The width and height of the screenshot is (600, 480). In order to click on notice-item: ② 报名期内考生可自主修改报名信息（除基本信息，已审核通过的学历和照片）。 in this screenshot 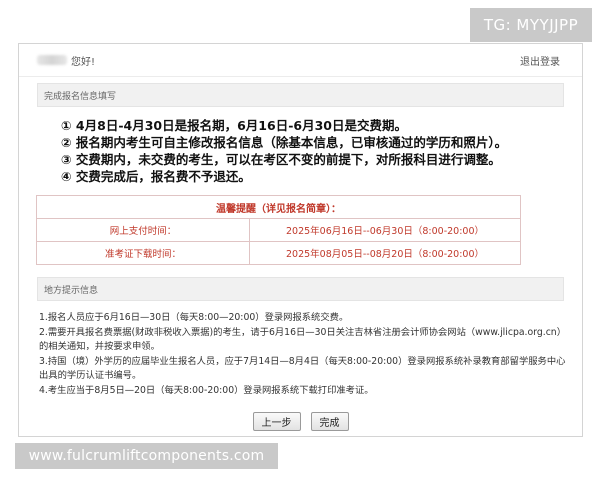, I will do `click(284, 142)`.